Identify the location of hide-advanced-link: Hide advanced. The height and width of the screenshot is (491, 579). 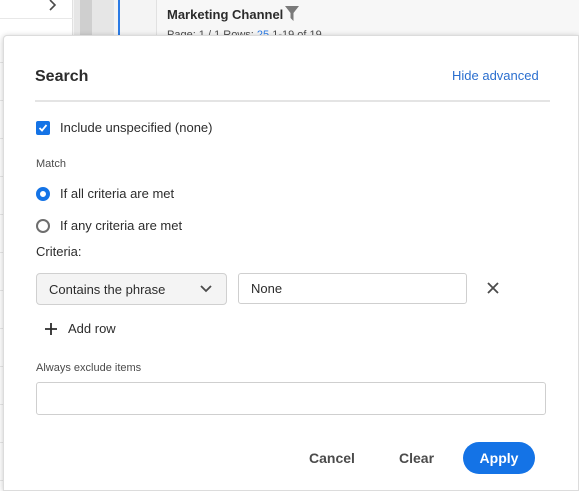
(495, 75).